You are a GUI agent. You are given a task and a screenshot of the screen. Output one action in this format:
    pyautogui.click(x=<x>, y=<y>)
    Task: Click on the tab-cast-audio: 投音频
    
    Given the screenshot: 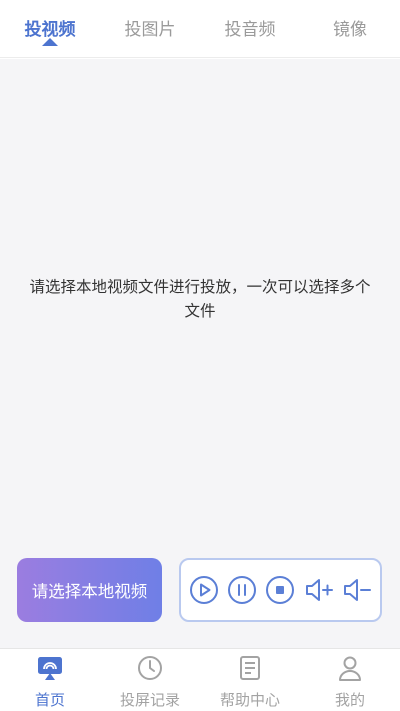 What is the action you would take?
    pyautogui.click(x=250, y=28)
    